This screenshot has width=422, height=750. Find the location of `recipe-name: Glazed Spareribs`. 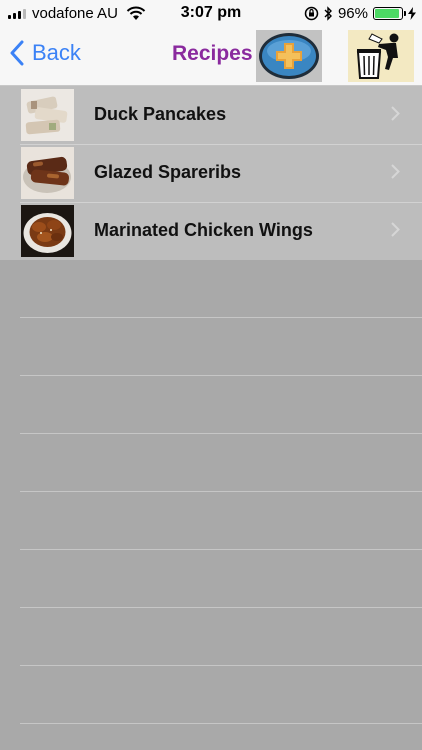

recipe-name: Glazed Spareribs is located at coordinates (168, 172).